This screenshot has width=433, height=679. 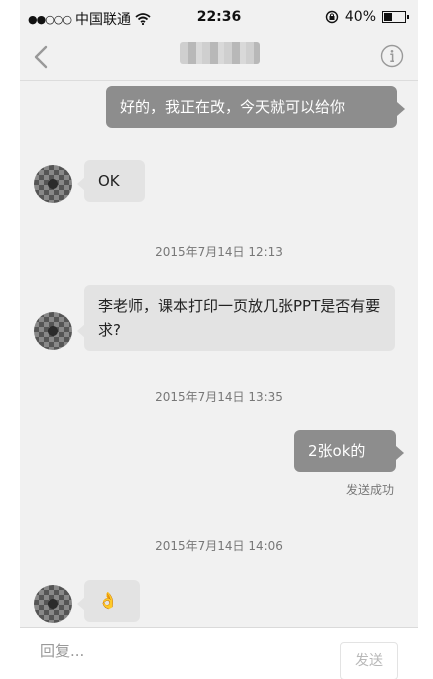 I want to click on battery-percent: 40%, so click(x=360, y=17).